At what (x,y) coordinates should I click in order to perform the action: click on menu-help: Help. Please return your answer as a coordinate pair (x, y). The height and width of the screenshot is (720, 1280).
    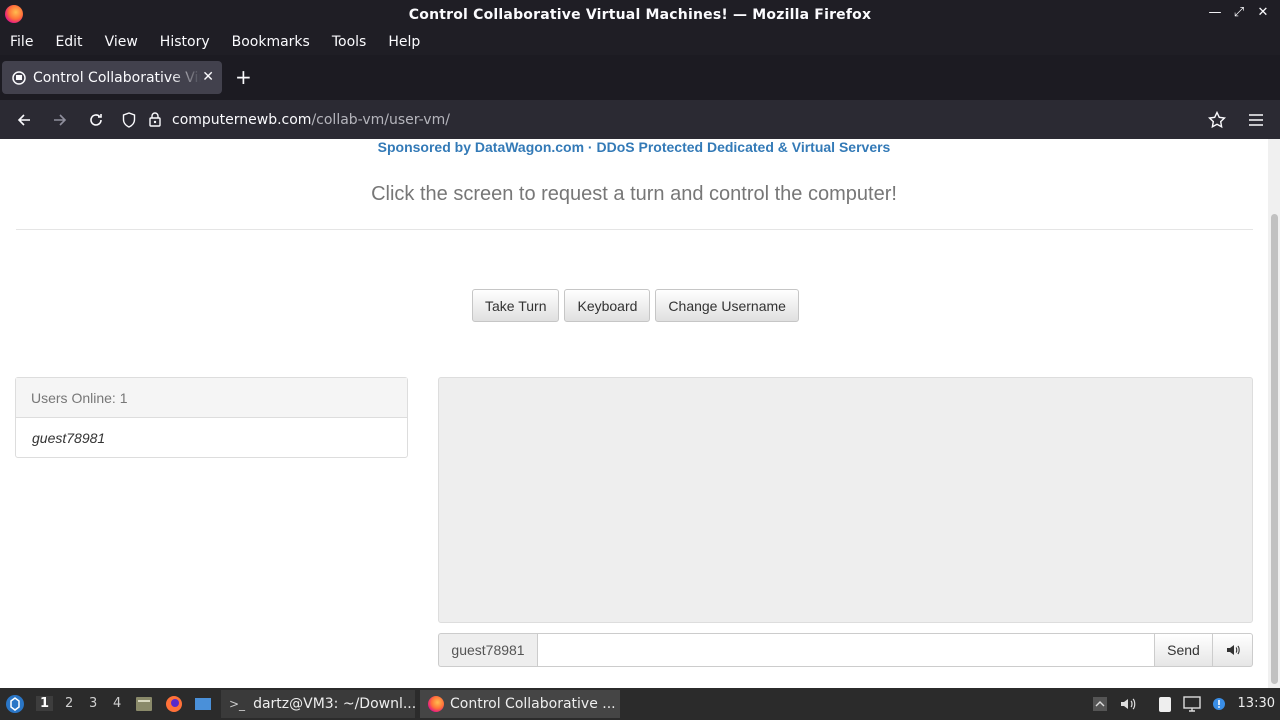
    Looking at the image, I should click on (404, 42).